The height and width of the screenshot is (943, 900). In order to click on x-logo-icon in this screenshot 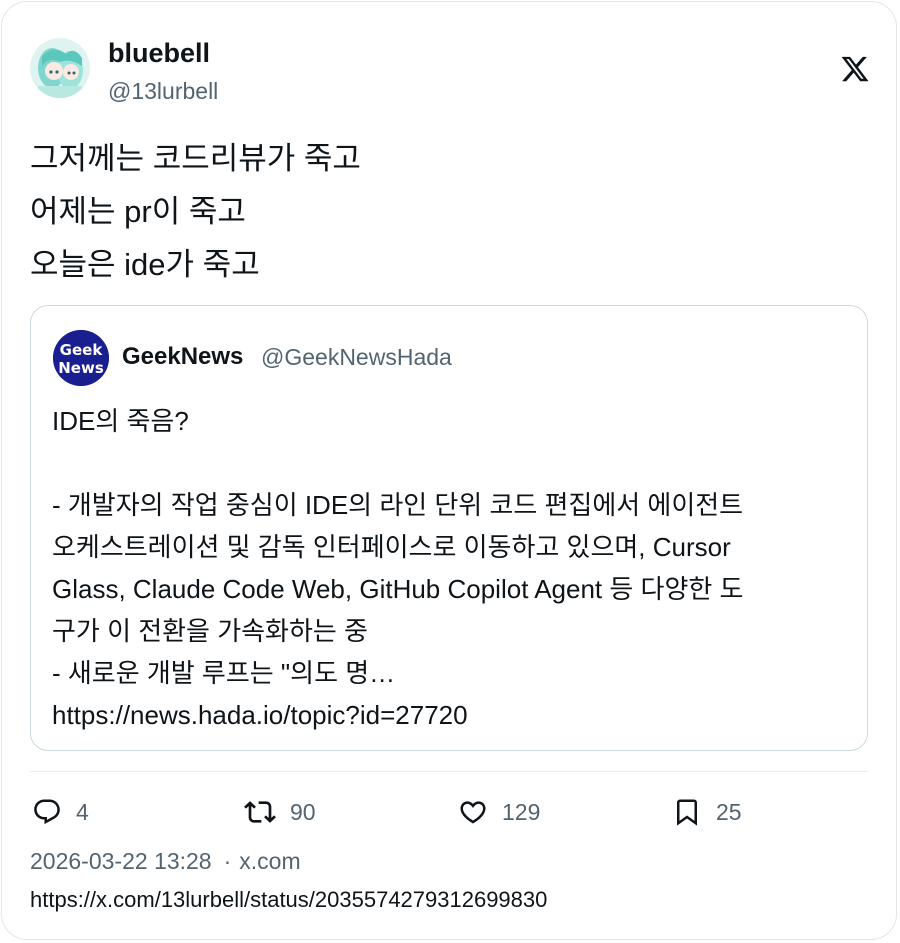, I will do `click(855, 69)`.